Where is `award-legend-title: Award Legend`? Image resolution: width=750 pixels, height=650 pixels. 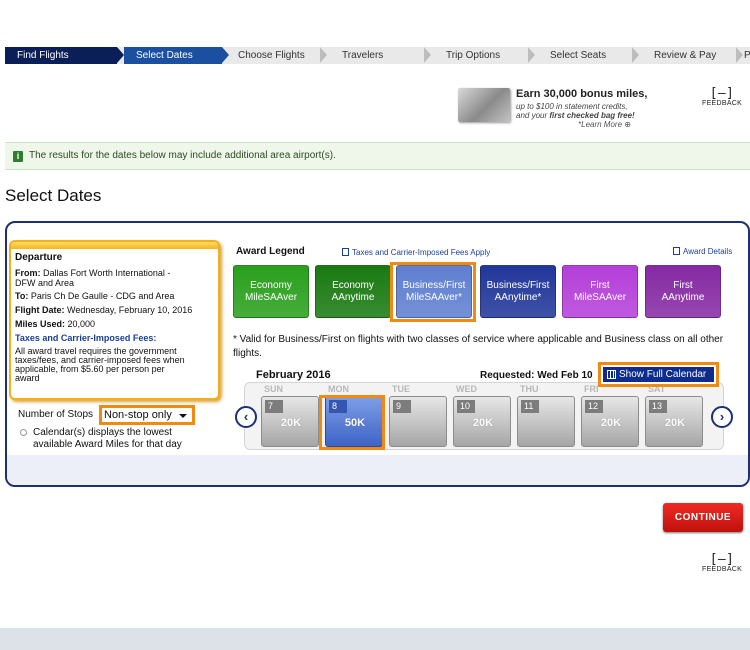 award-legend-title: Award Legend is located at coordinates (270, 251).